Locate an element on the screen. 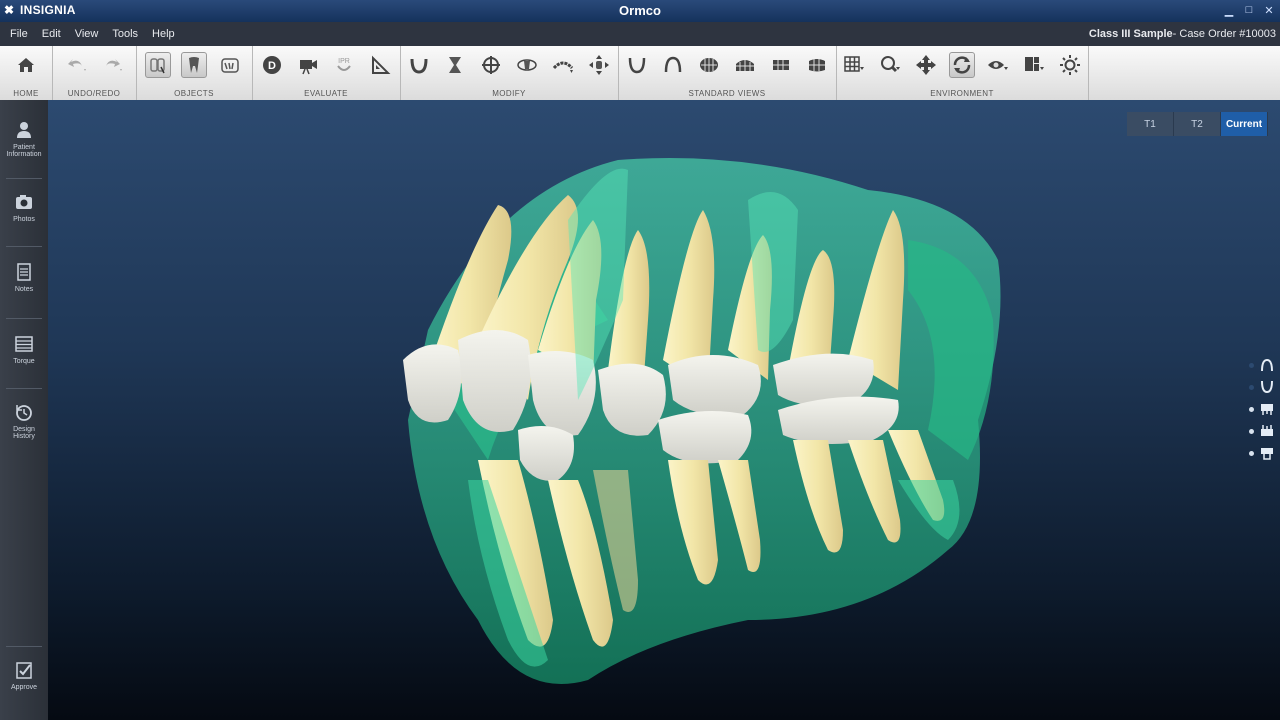  tab-current: Current is located at coordinates (1244, 124).